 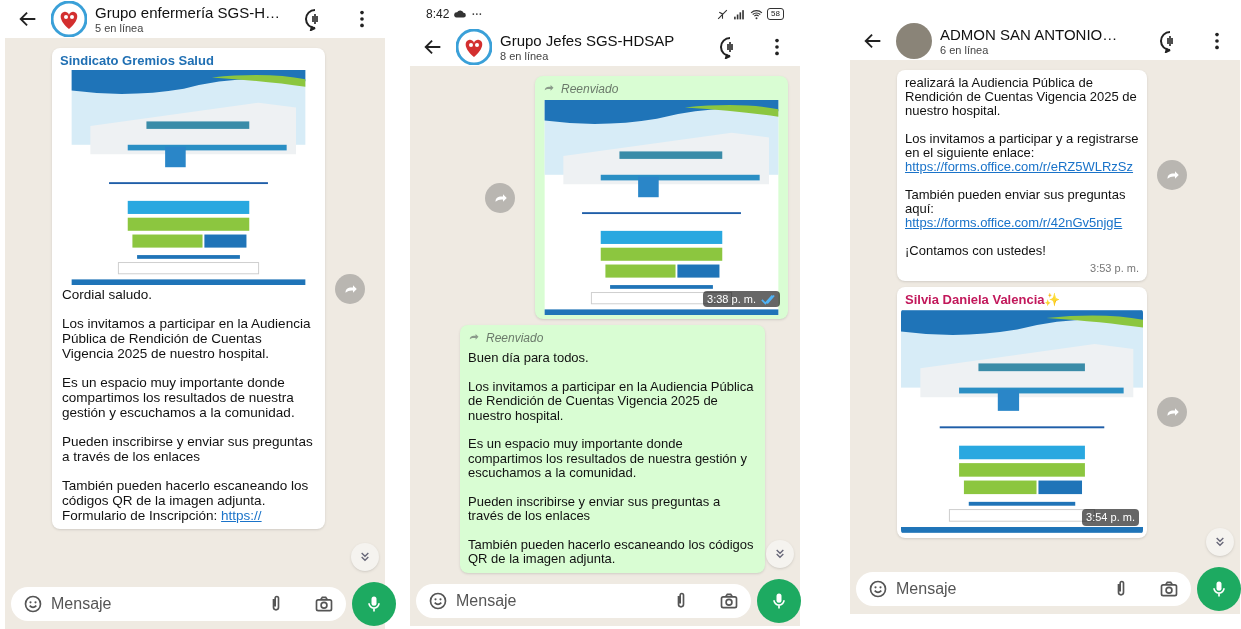 What do you see at coordinates (1110, 517) in the screenshot?
I see `message-time: 3:54 p. m.` at bounding box center [1110, 517].